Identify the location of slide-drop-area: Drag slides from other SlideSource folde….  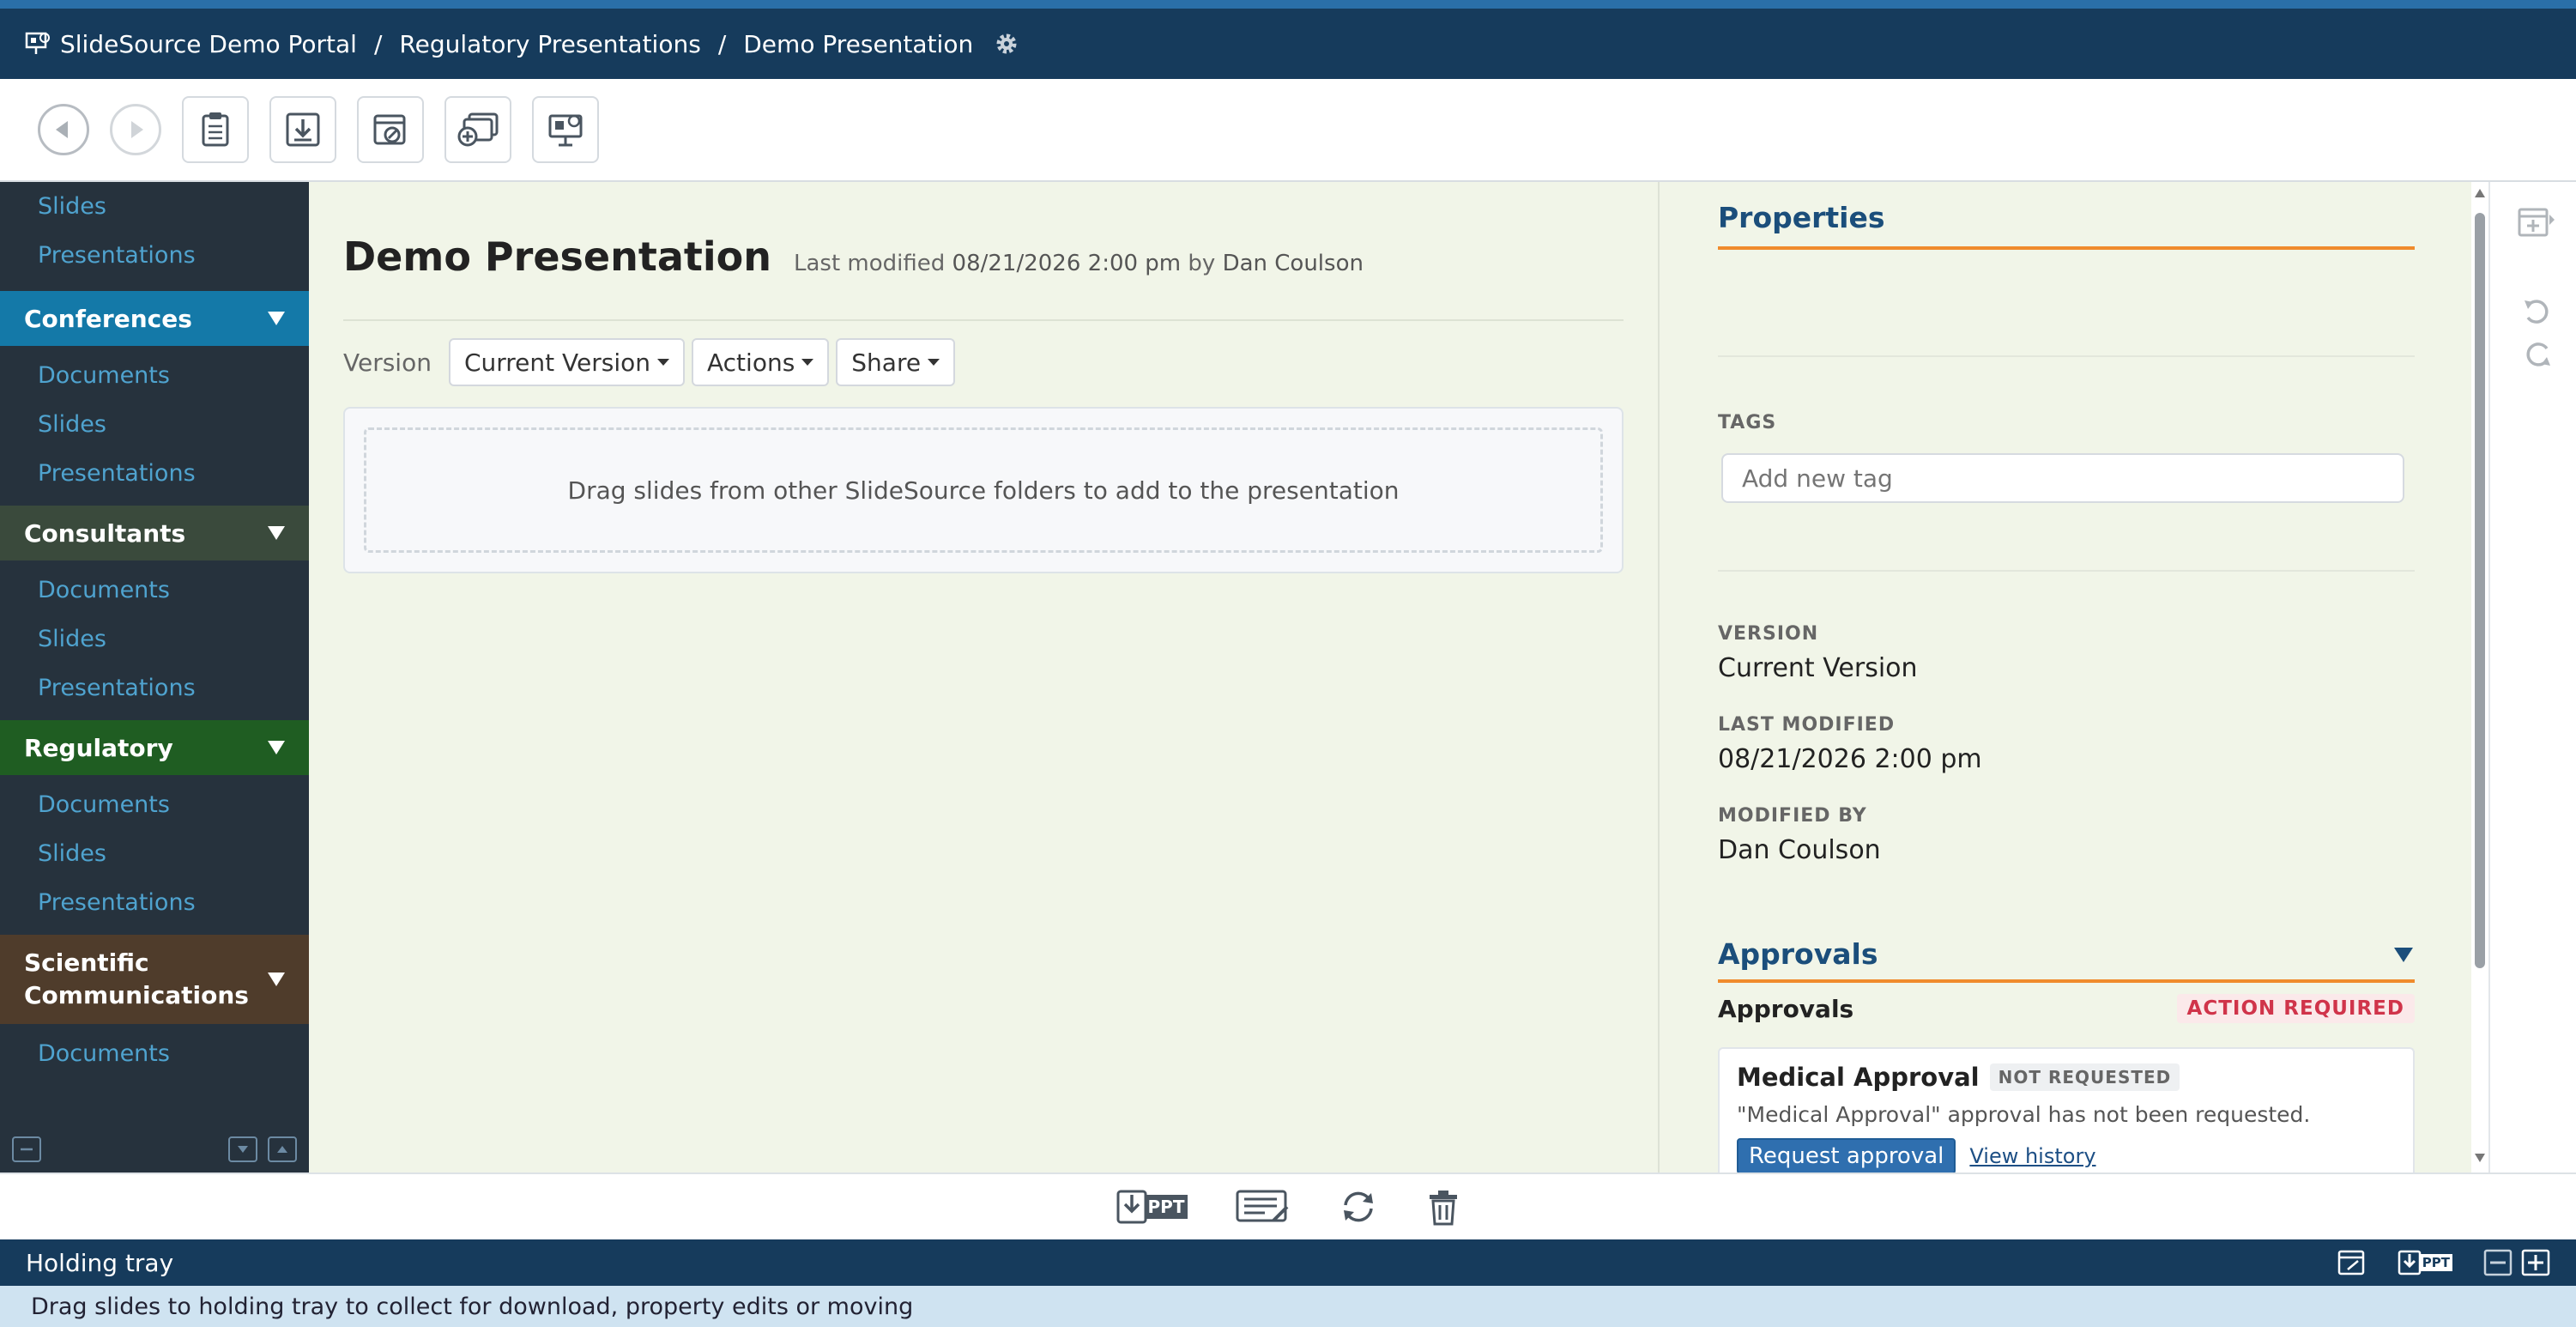
(983, 490).